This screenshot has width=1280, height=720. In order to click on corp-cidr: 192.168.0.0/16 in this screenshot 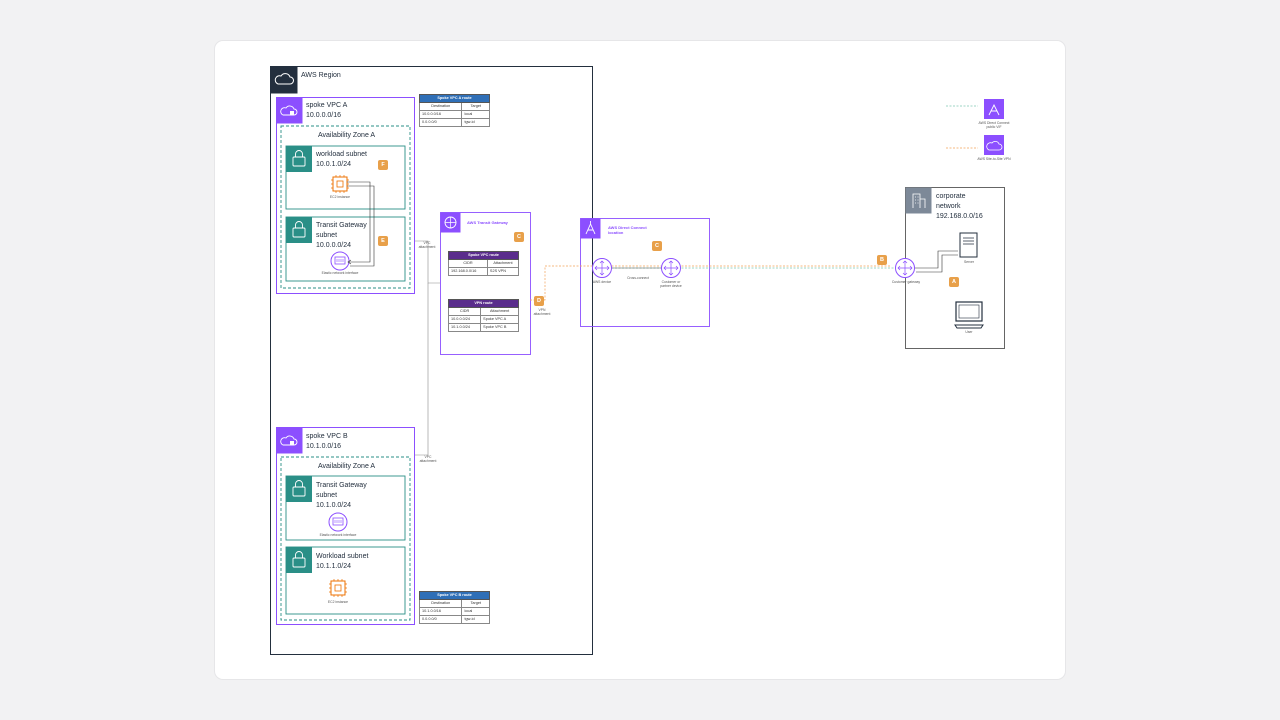, I will do `click(959, 216)`.